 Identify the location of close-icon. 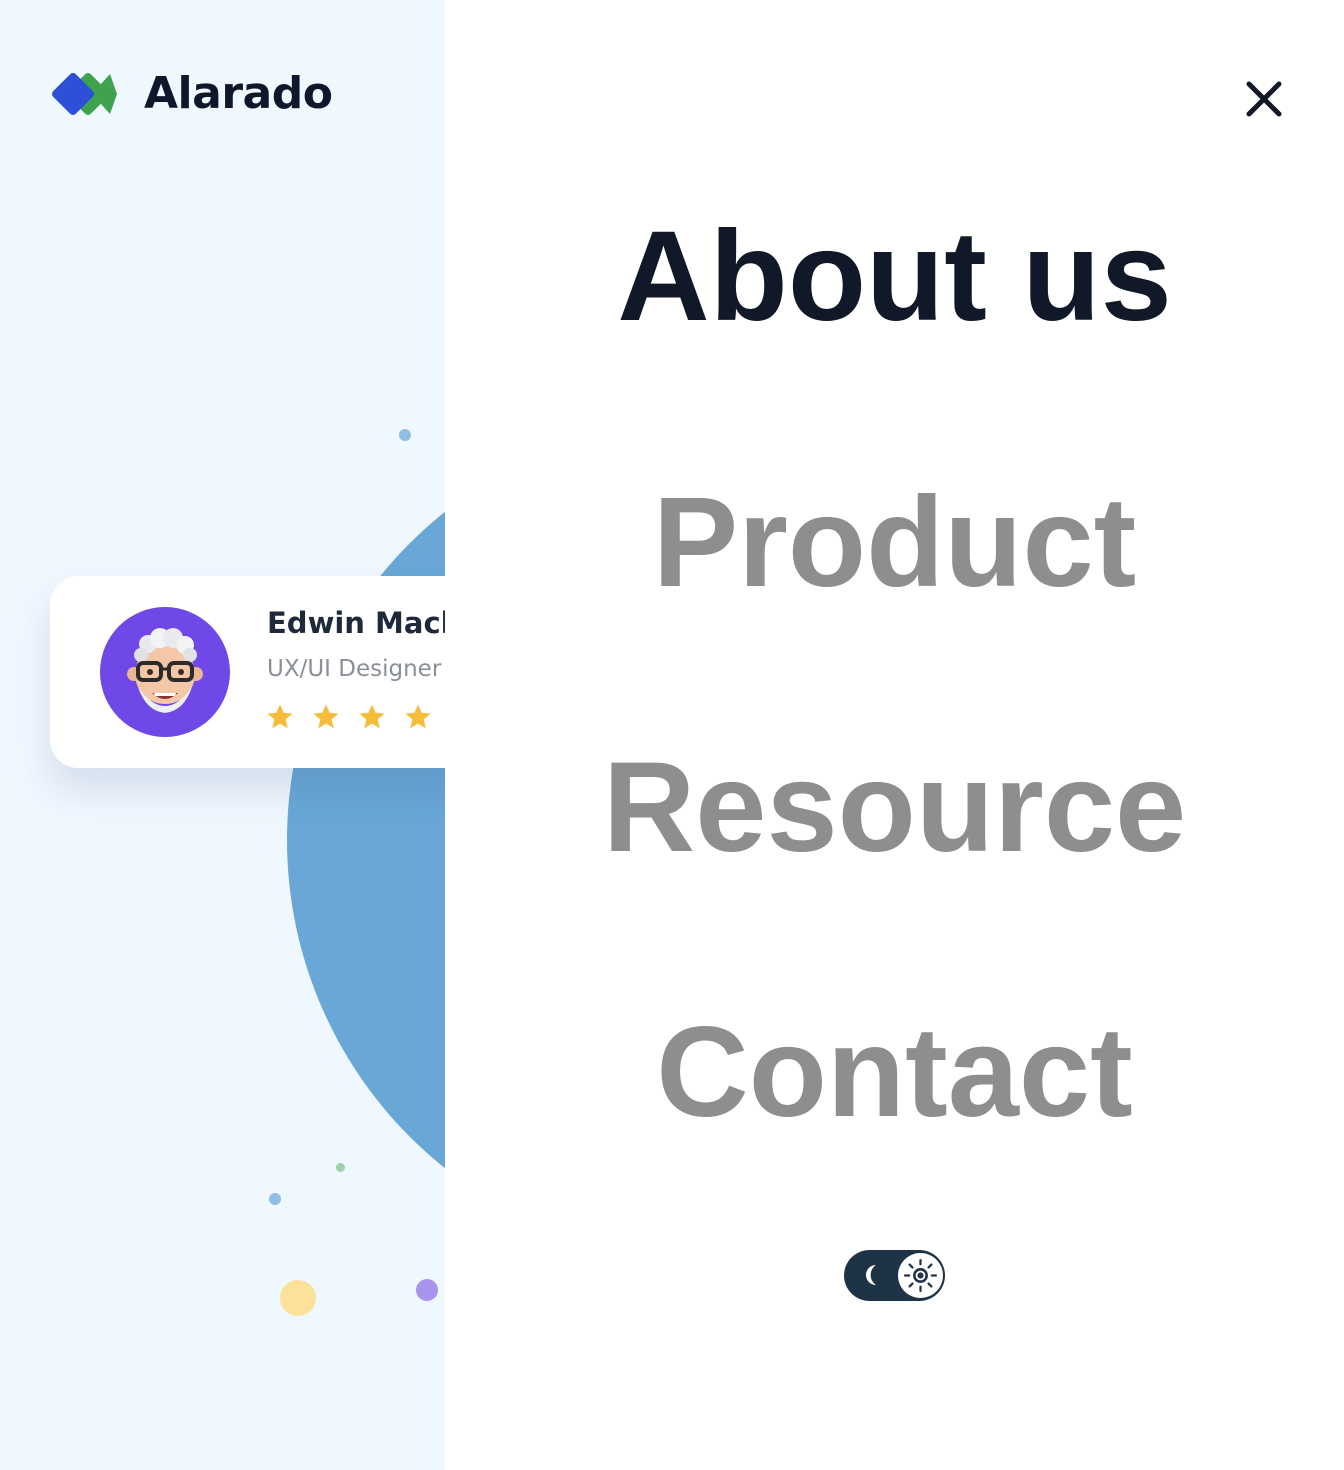
(1264, 99).